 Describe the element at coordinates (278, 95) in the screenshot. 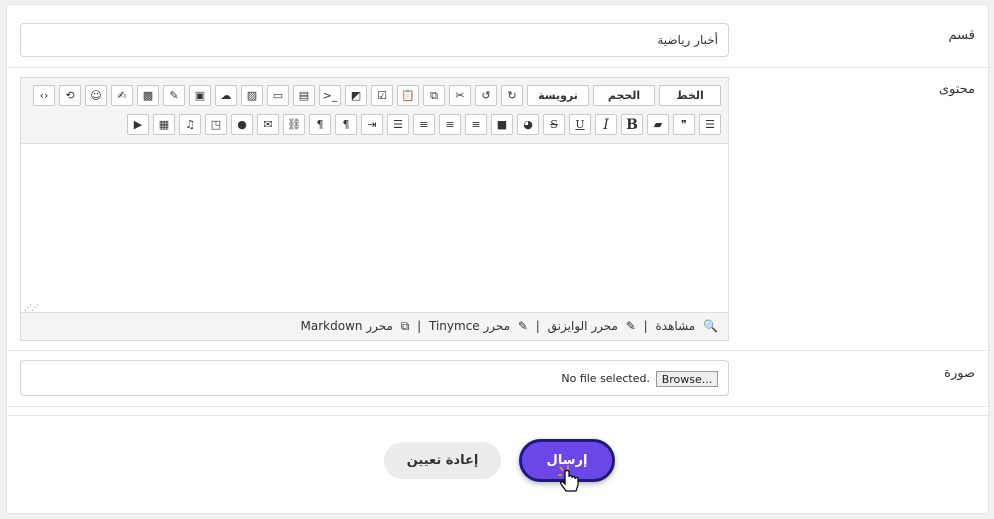

I see `rectangle-icon: ▭` at that location.